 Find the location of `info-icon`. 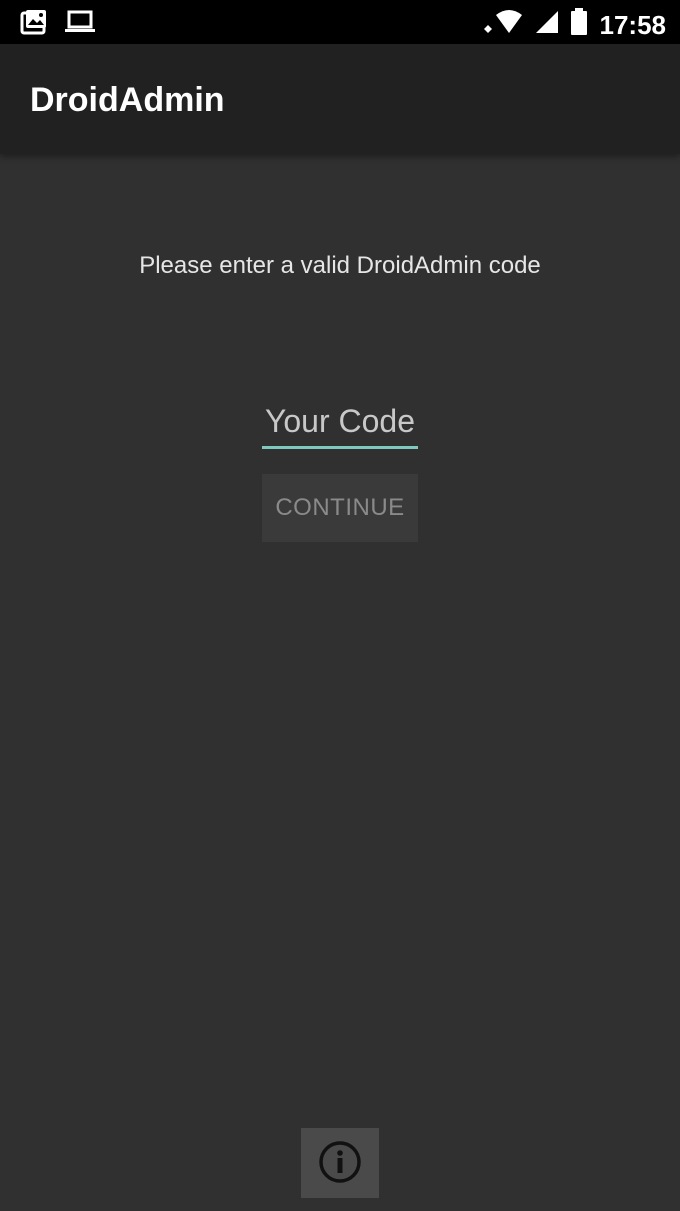

info-icon is located at coordinates (340, 1163).